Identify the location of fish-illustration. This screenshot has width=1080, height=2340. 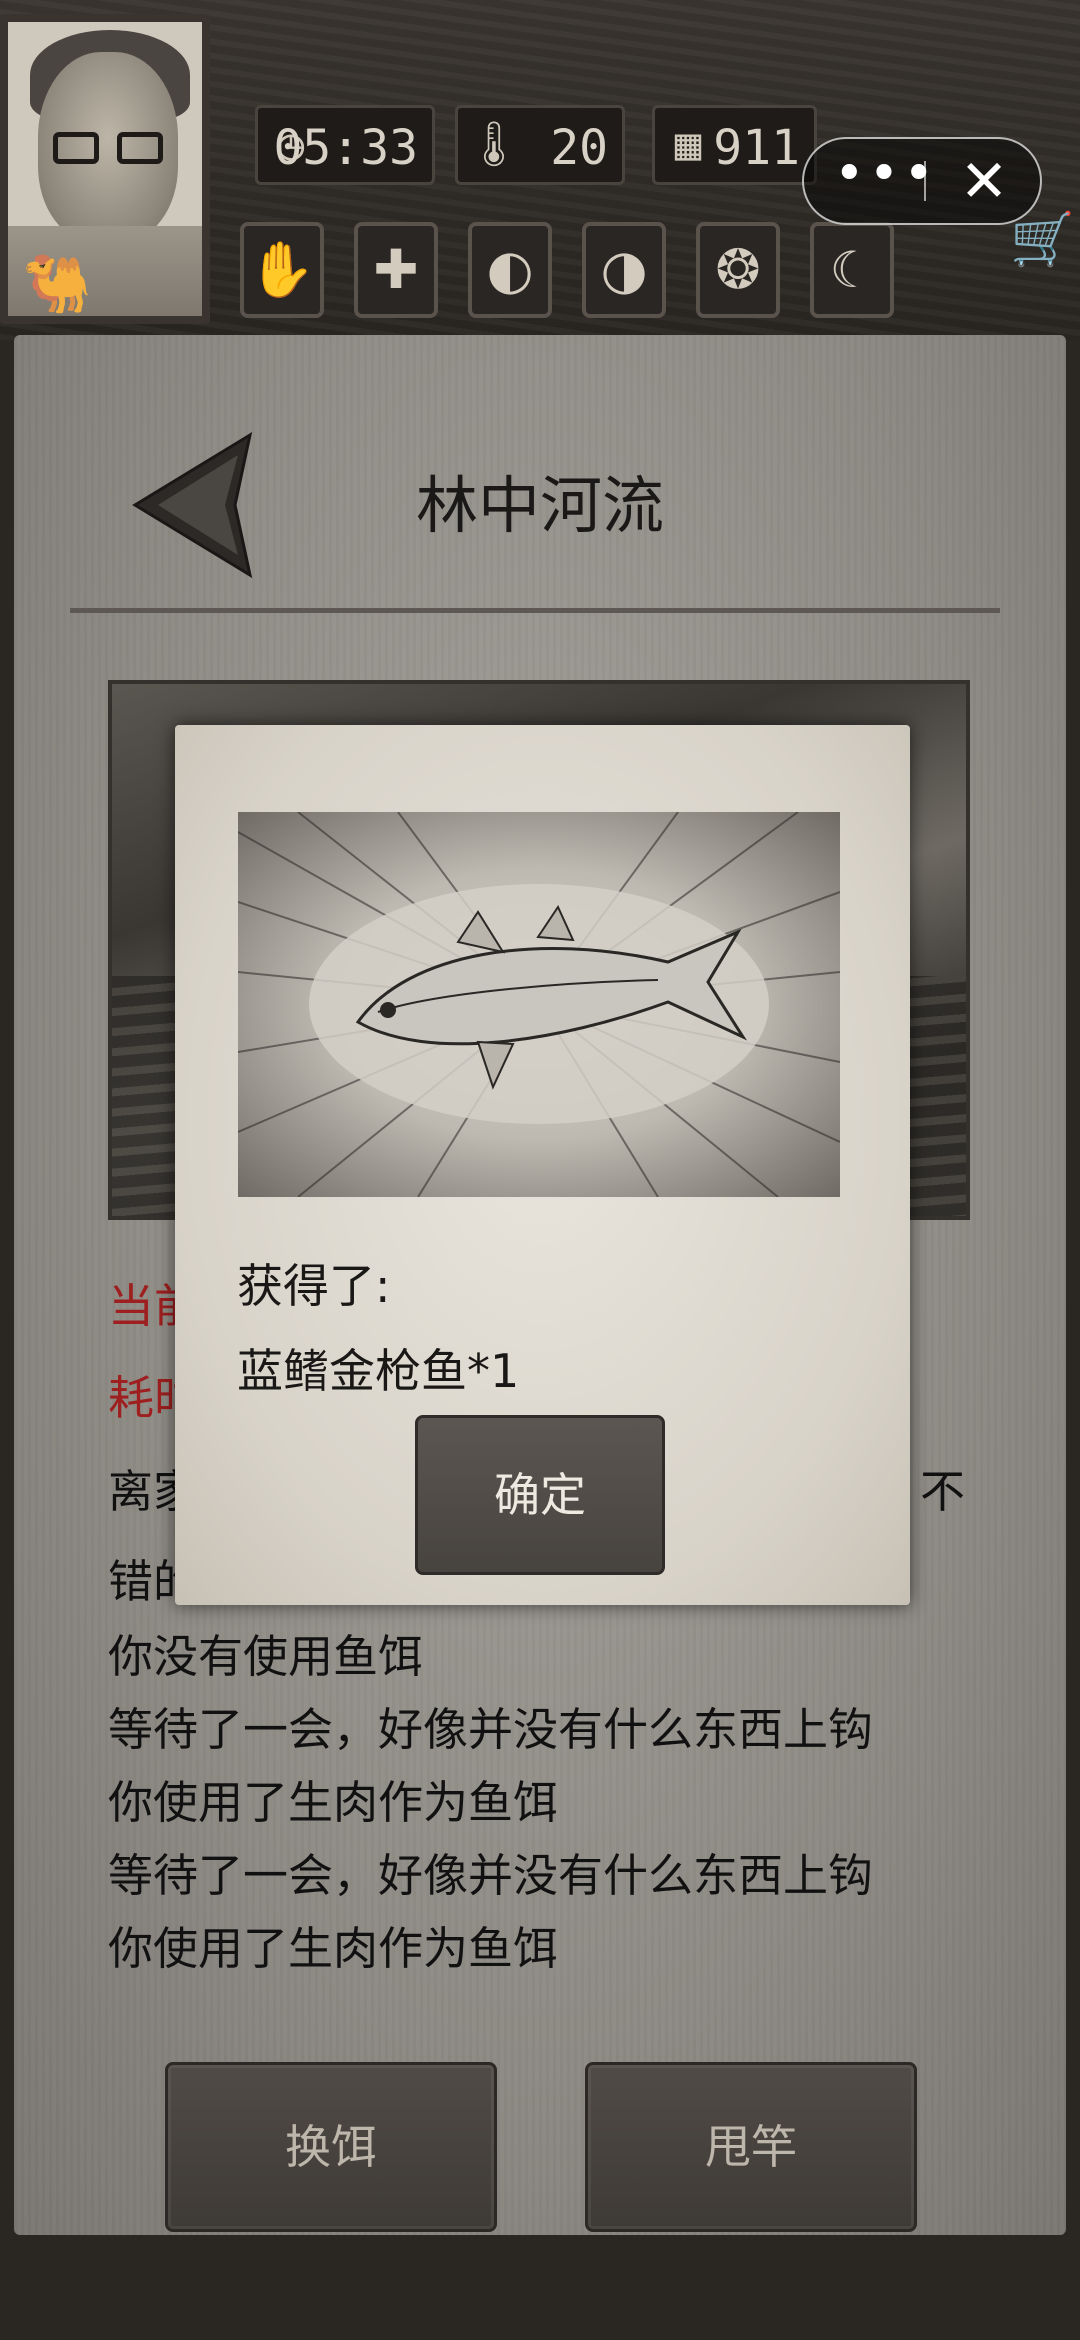
(539, 1004).